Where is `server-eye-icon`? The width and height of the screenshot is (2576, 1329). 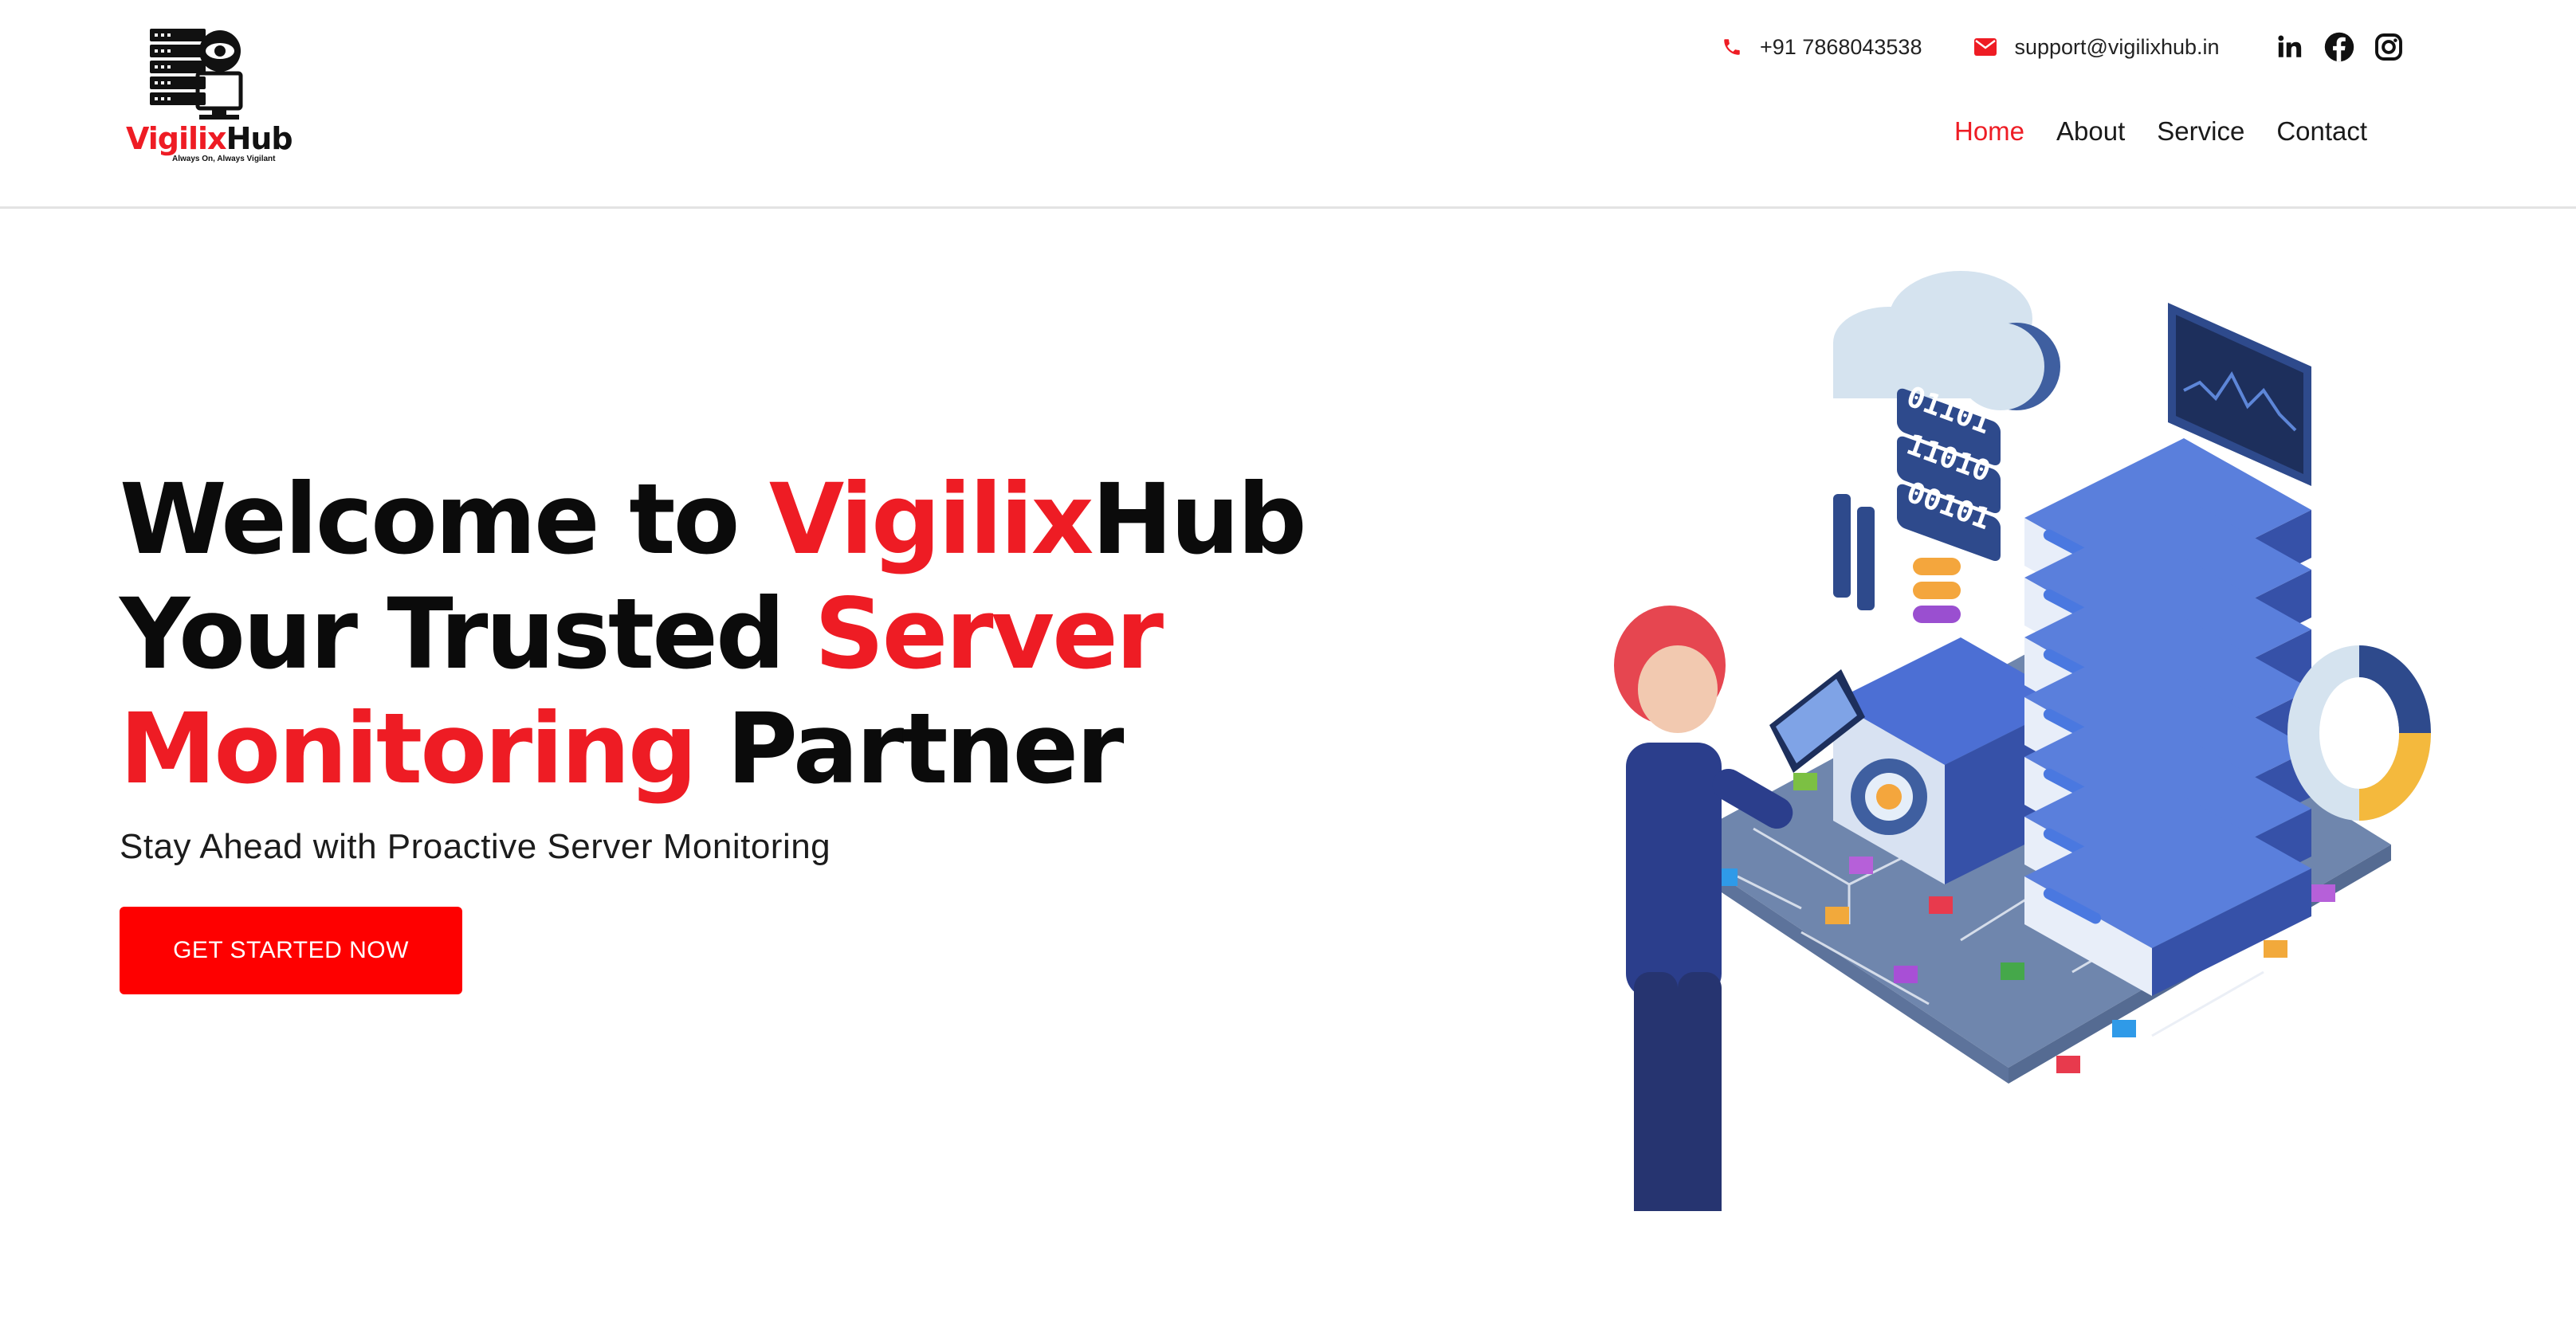
server-eye-icon is located at coordinates (196, 74).